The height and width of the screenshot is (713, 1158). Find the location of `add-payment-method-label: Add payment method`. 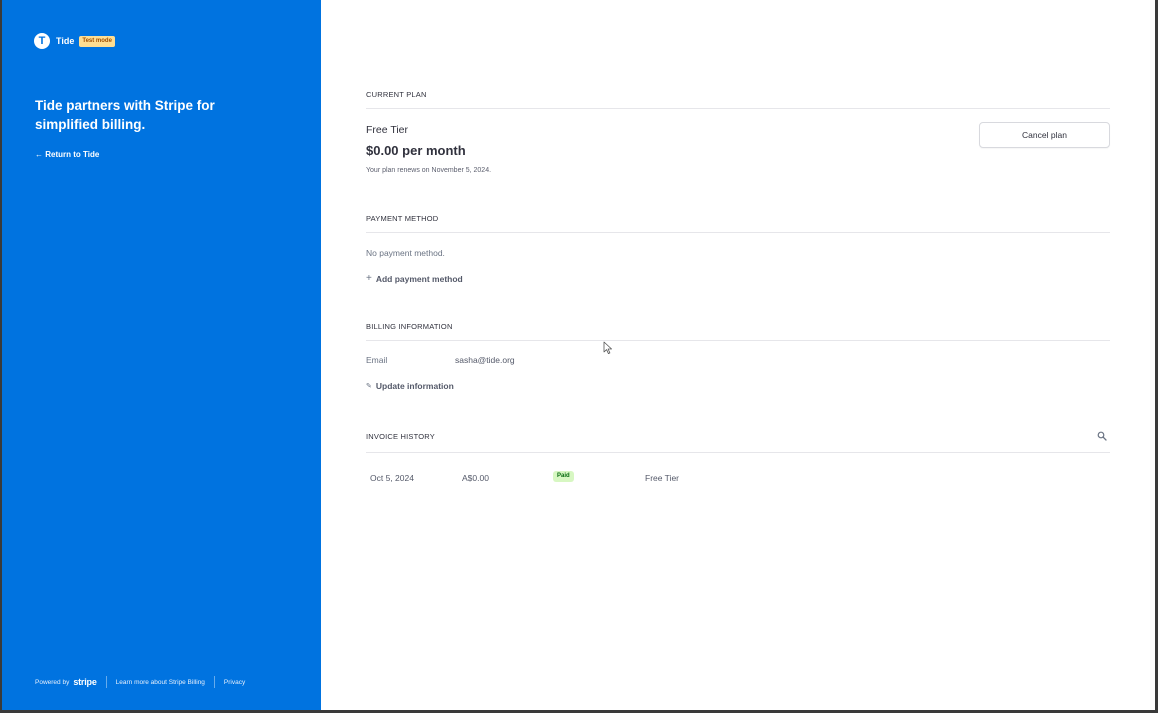

add-payment-method-label: Add payment method is located at coordinates (419, 278).